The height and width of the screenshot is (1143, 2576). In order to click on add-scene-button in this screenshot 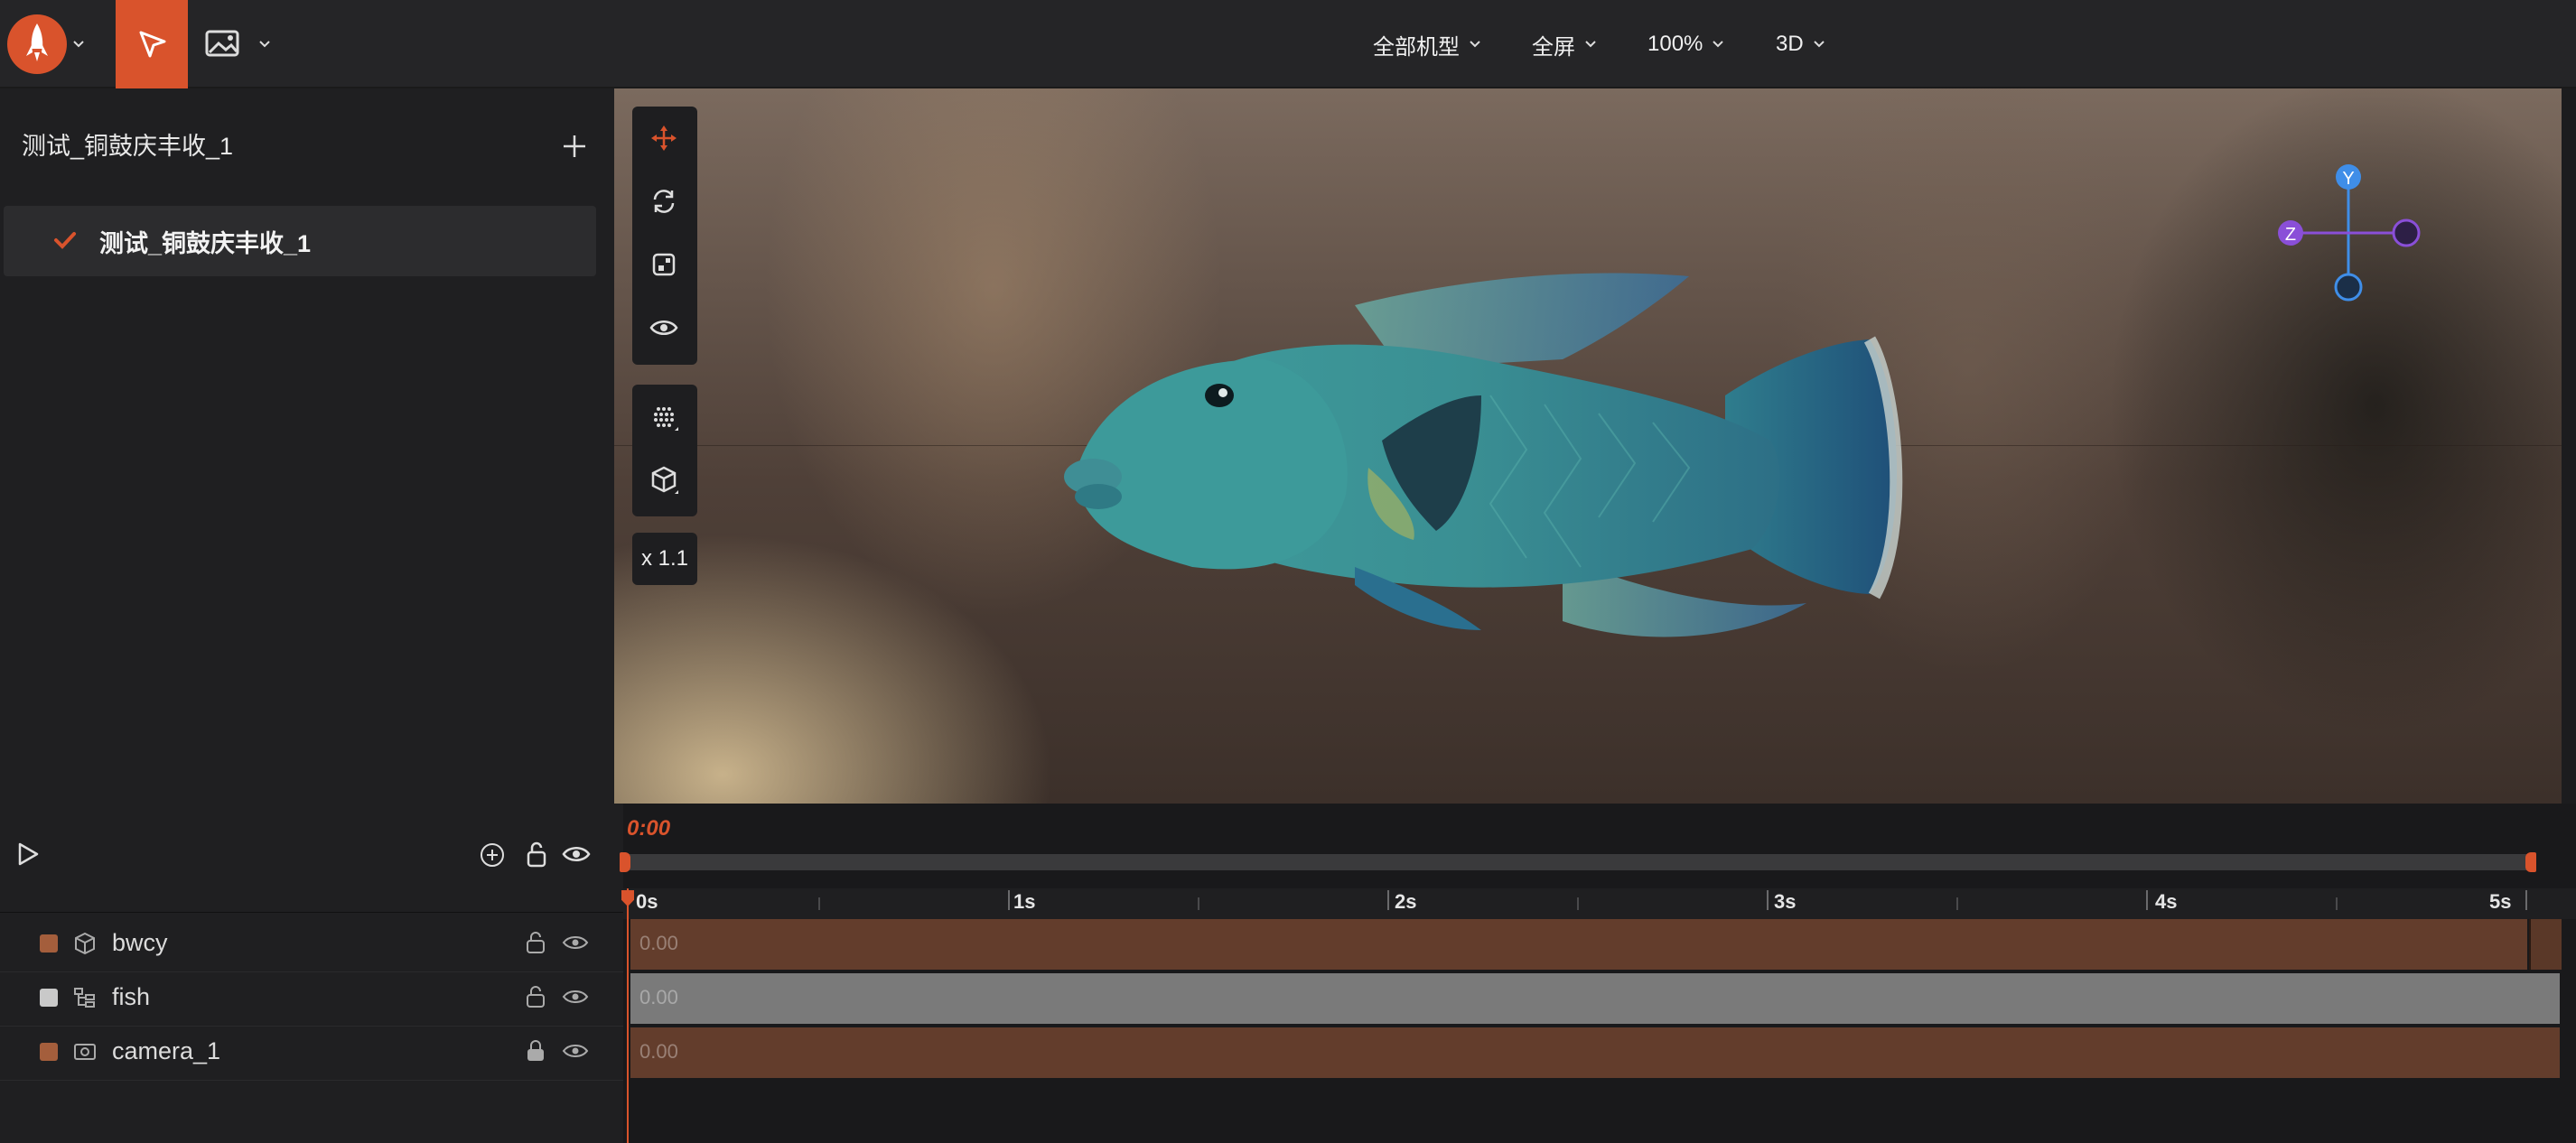, I will do `click(574, 146)`.